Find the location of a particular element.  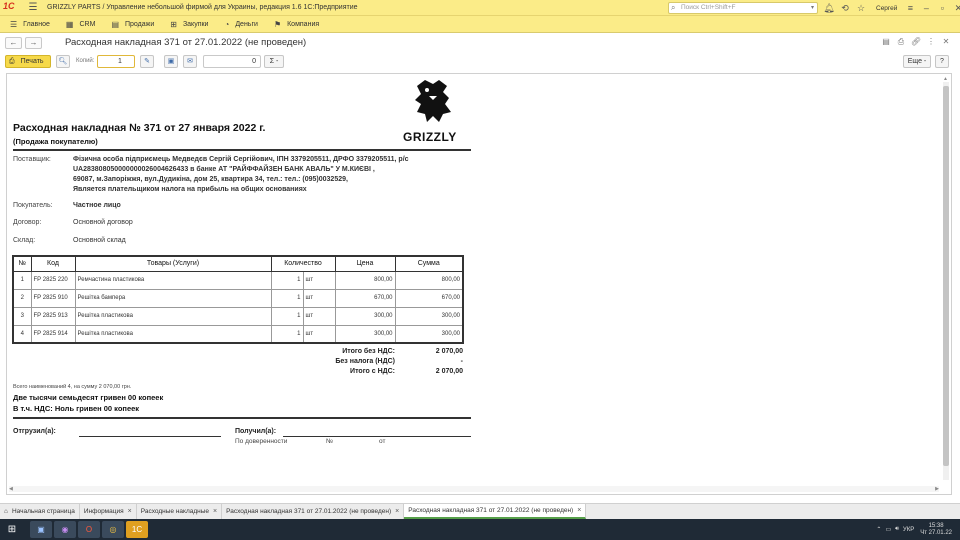

shipped-label: Отгрузил(а): is located at coordinates (34, 431).